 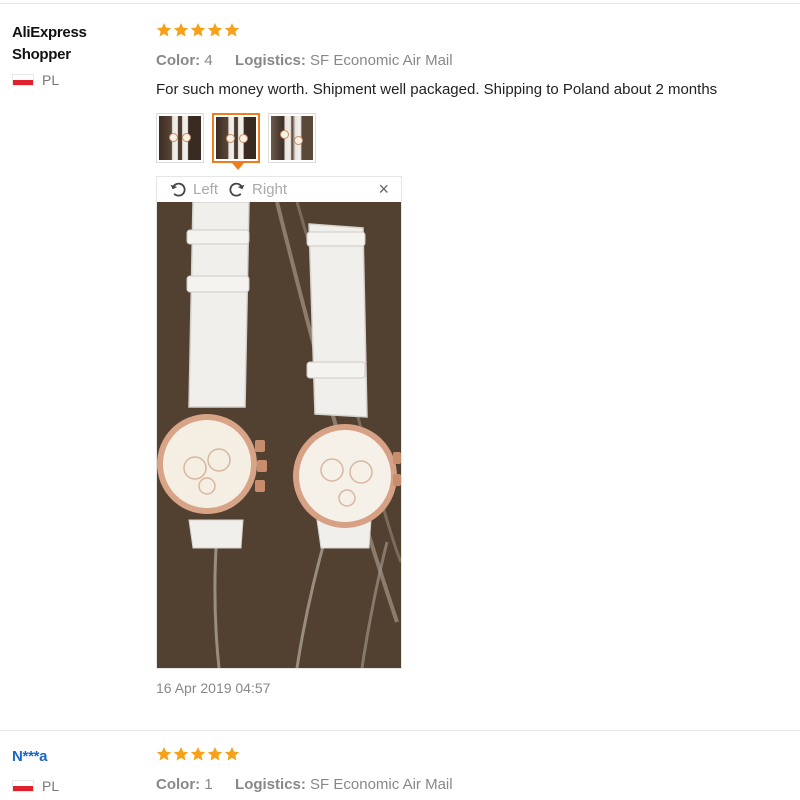 I want to click on rotate-left-button: Left, so click(x=193, y=190).